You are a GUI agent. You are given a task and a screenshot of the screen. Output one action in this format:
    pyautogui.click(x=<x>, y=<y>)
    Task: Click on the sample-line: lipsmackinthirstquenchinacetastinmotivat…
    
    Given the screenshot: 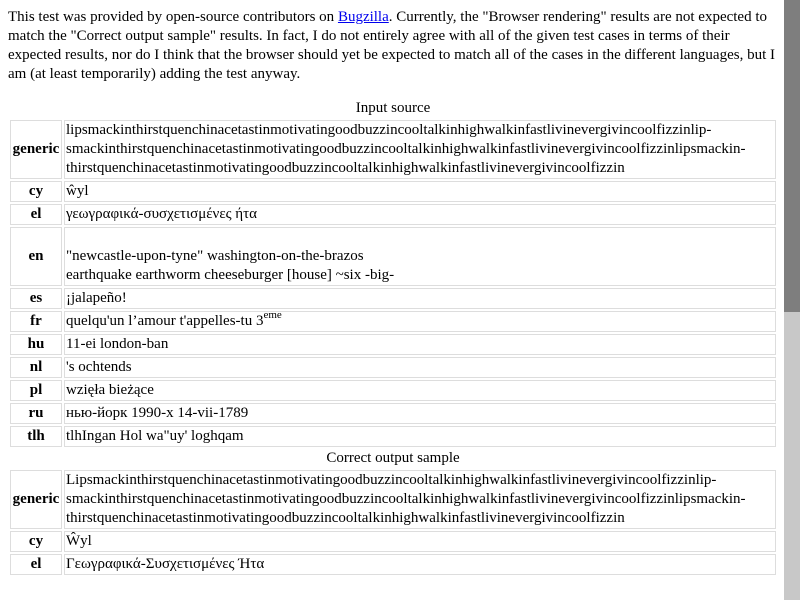 What is the action you would take?
    pyautogui.click(x=389, y=130)
    